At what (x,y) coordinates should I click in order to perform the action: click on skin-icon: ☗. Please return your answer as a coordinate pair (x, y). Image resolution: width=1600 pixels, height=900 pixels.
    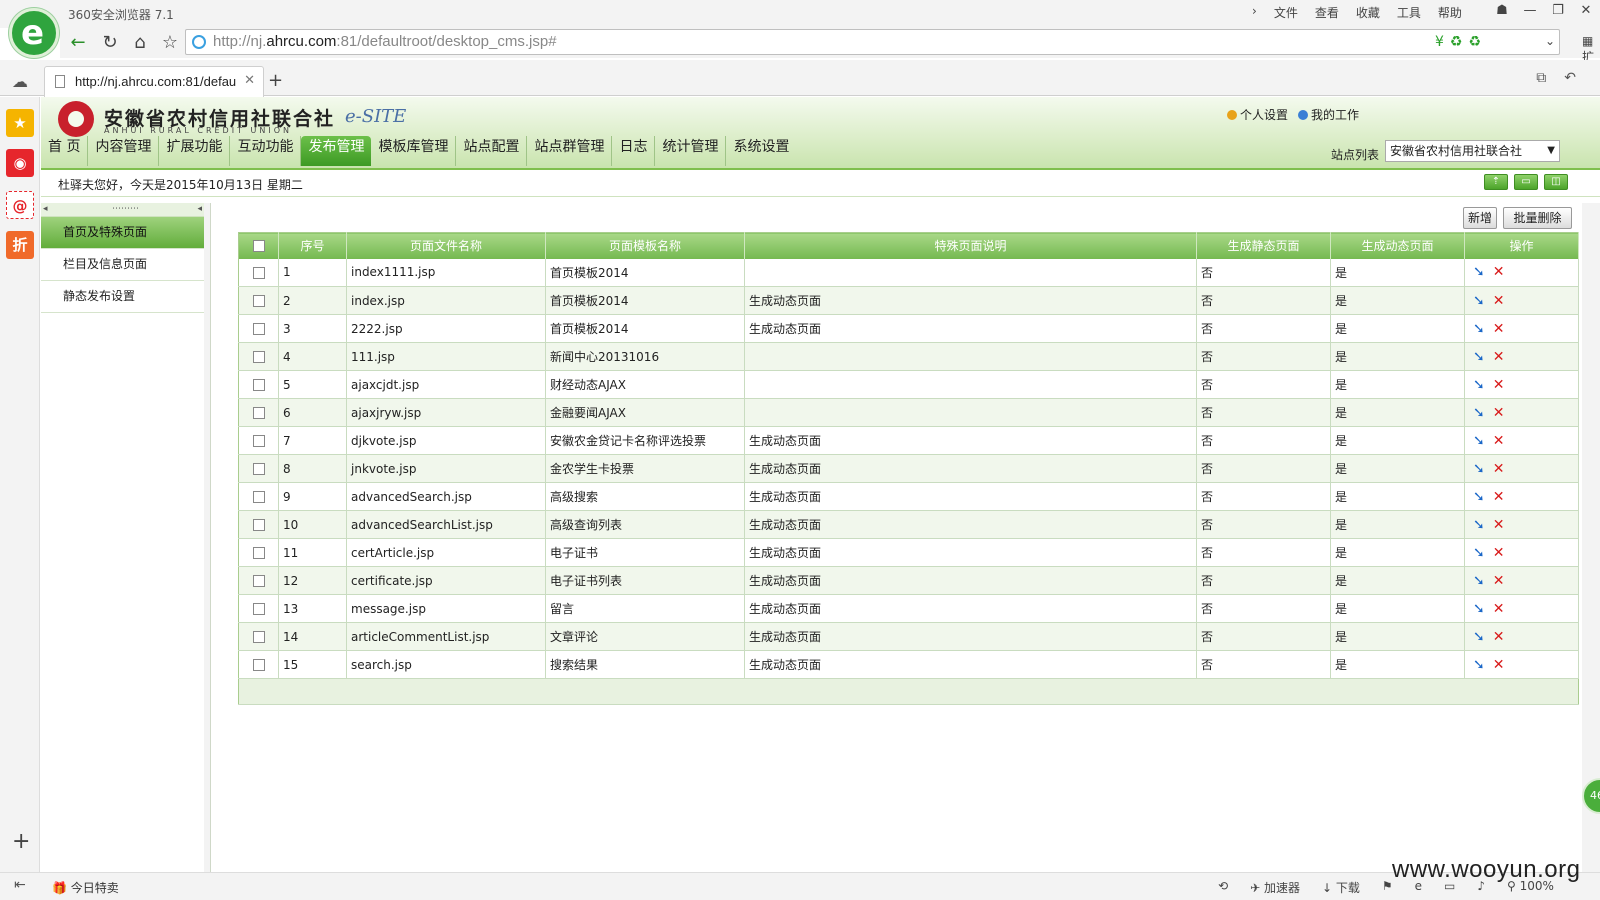
    Looking at the image, I should click on (1502, 11).